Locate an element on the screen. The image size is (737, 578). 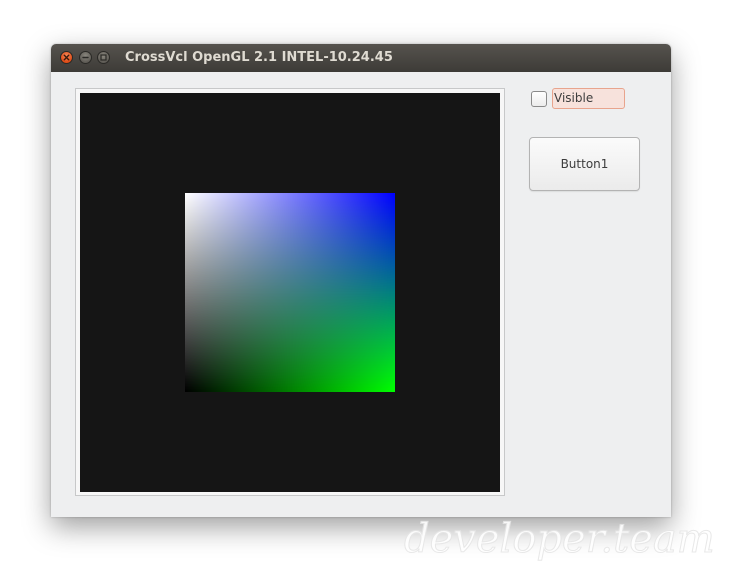
gradient-quad is located at coordinates (290, 292).